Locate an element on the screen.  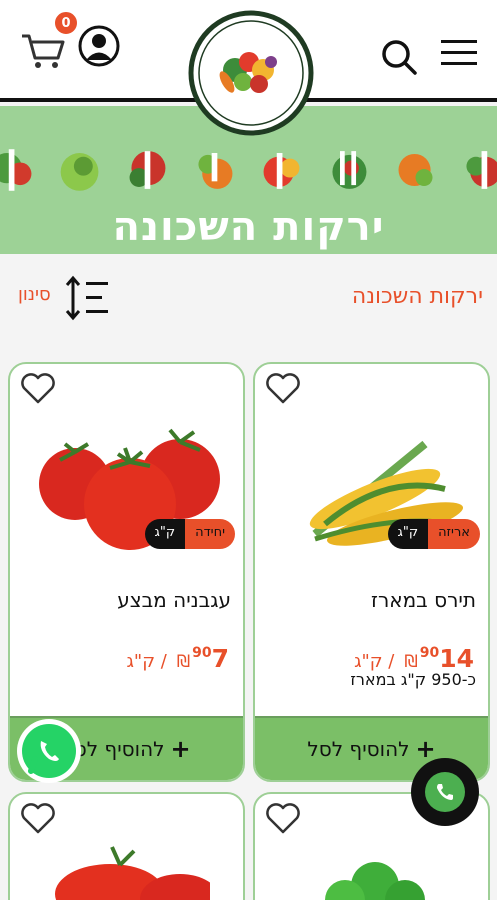
unit-toggle: ק"ג אריזה is located at coordinates (433, 534).